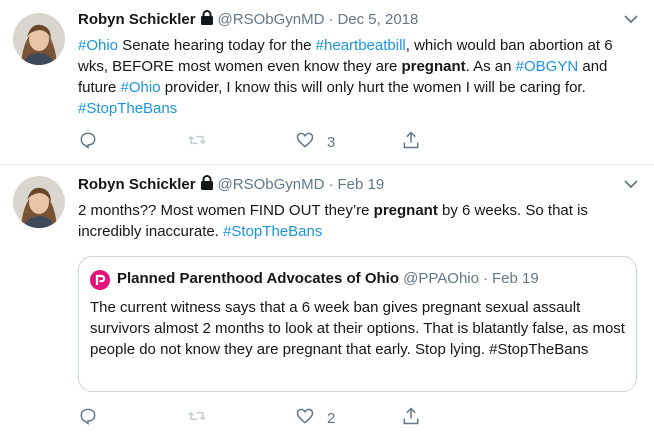 The image size is (654, 432). I want to click on quoted-author-handle: @PPAOhio, so click(441, 278).